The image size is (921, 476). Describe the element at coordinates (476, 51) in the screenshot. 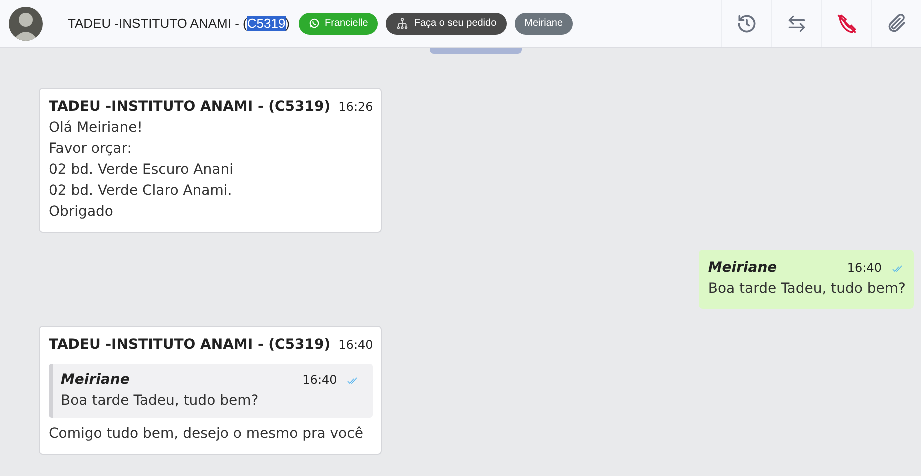

I see `pull-handle` at that location.